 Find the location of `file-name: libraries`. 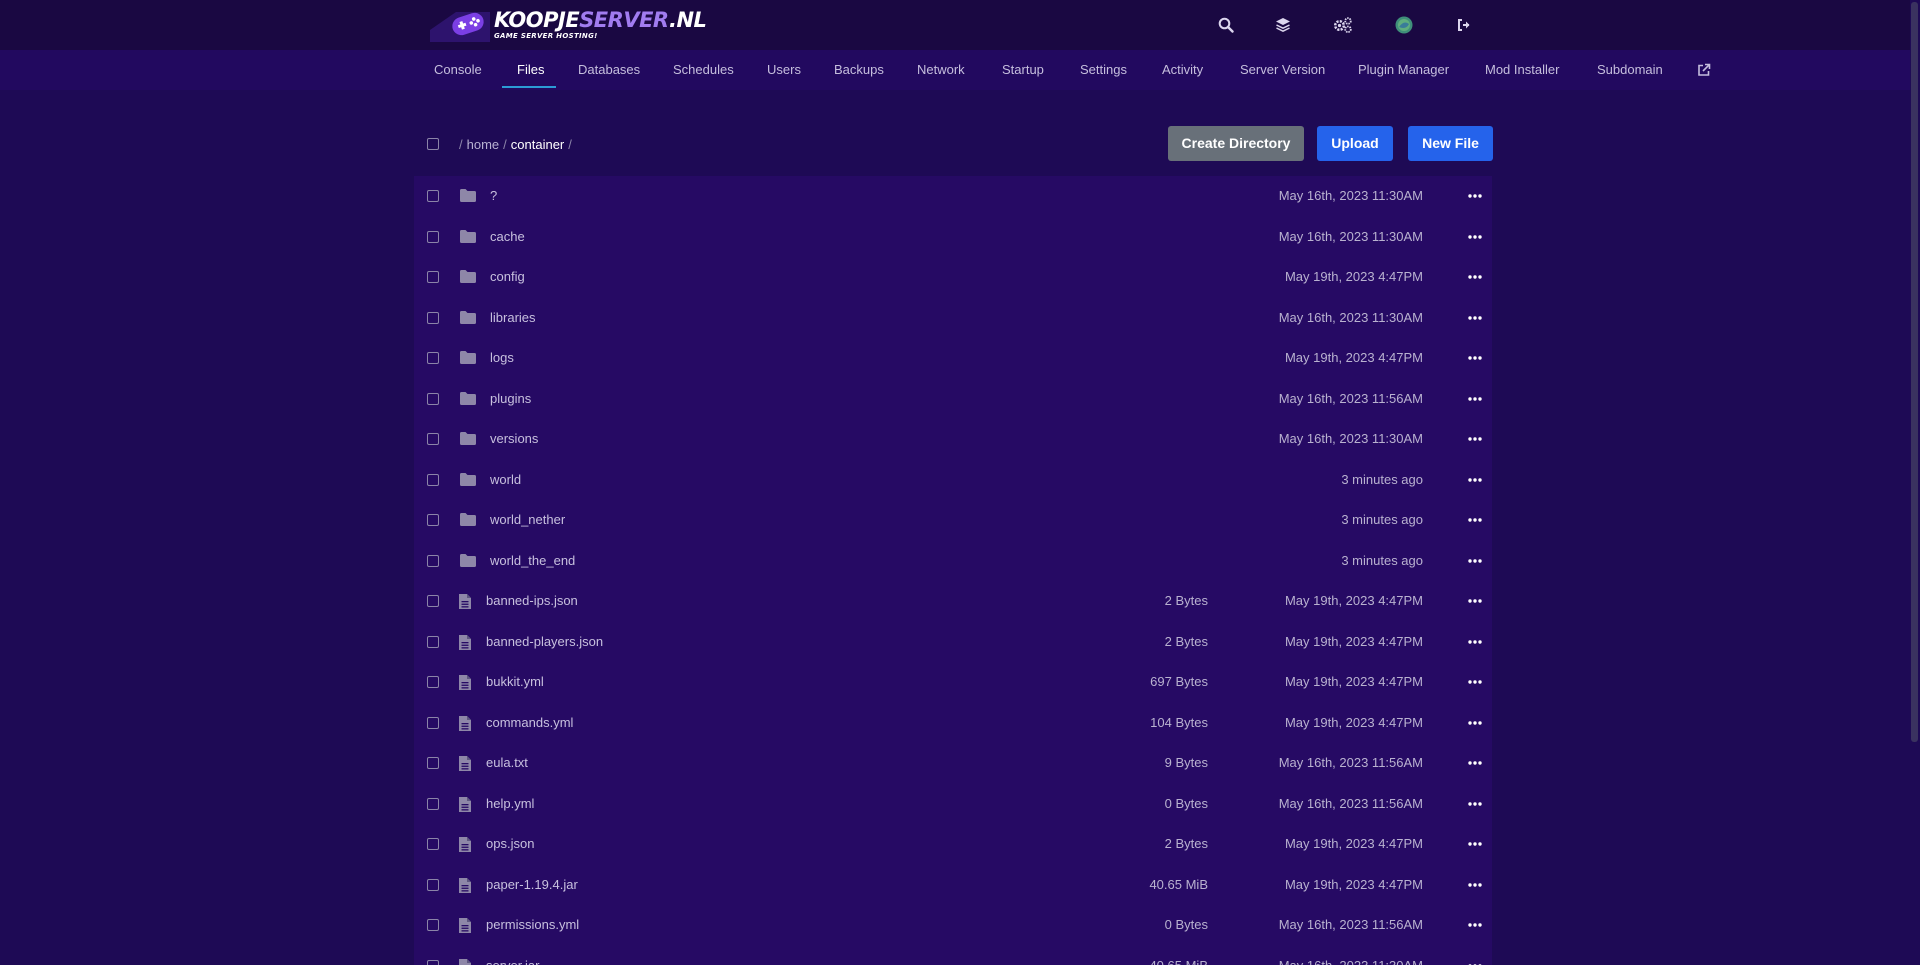

file-name: libraries is located at coordinates (513, 318).